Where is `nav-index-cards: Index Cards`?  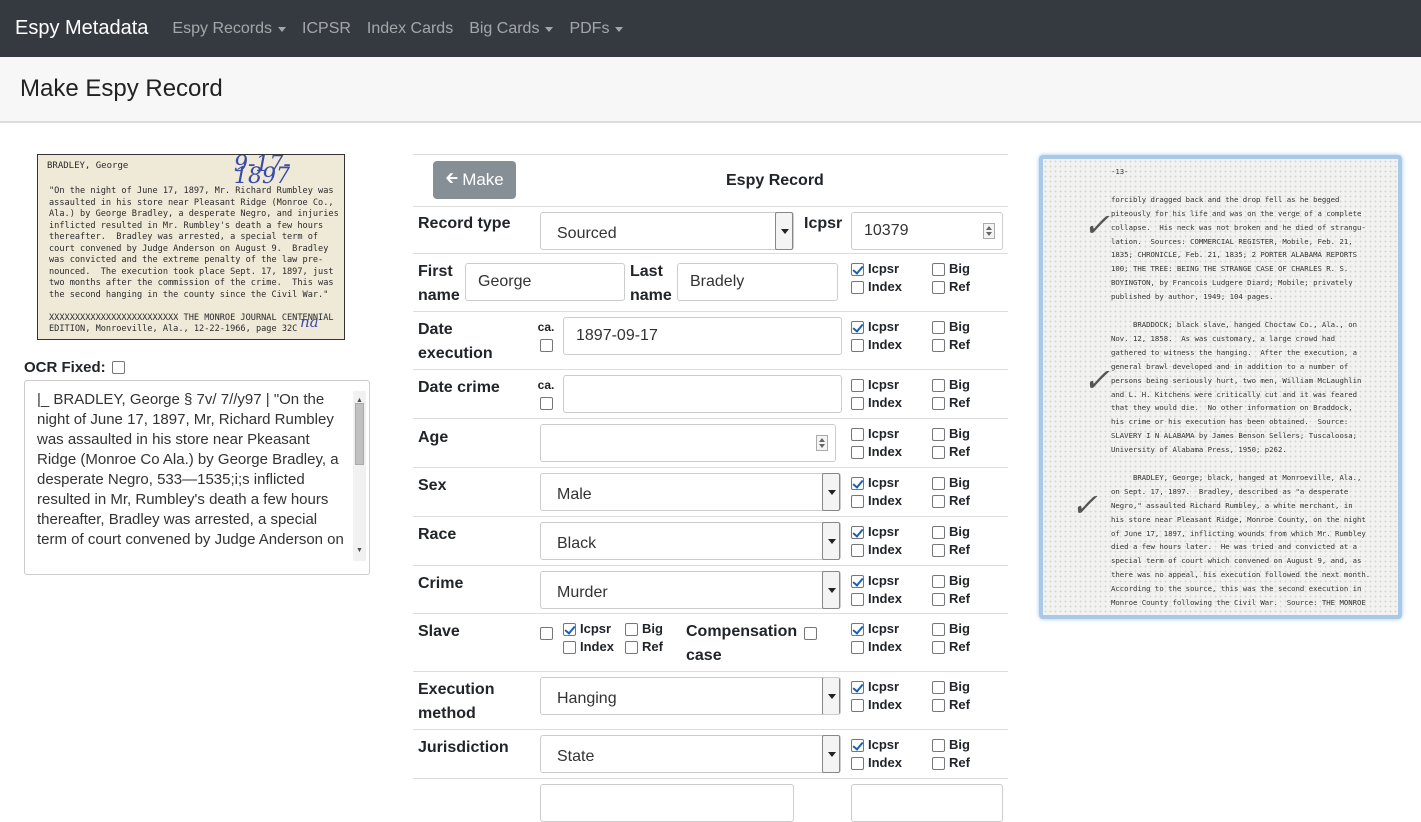
nav-index-cards: Index Cards is located at coordinates (410, 29).